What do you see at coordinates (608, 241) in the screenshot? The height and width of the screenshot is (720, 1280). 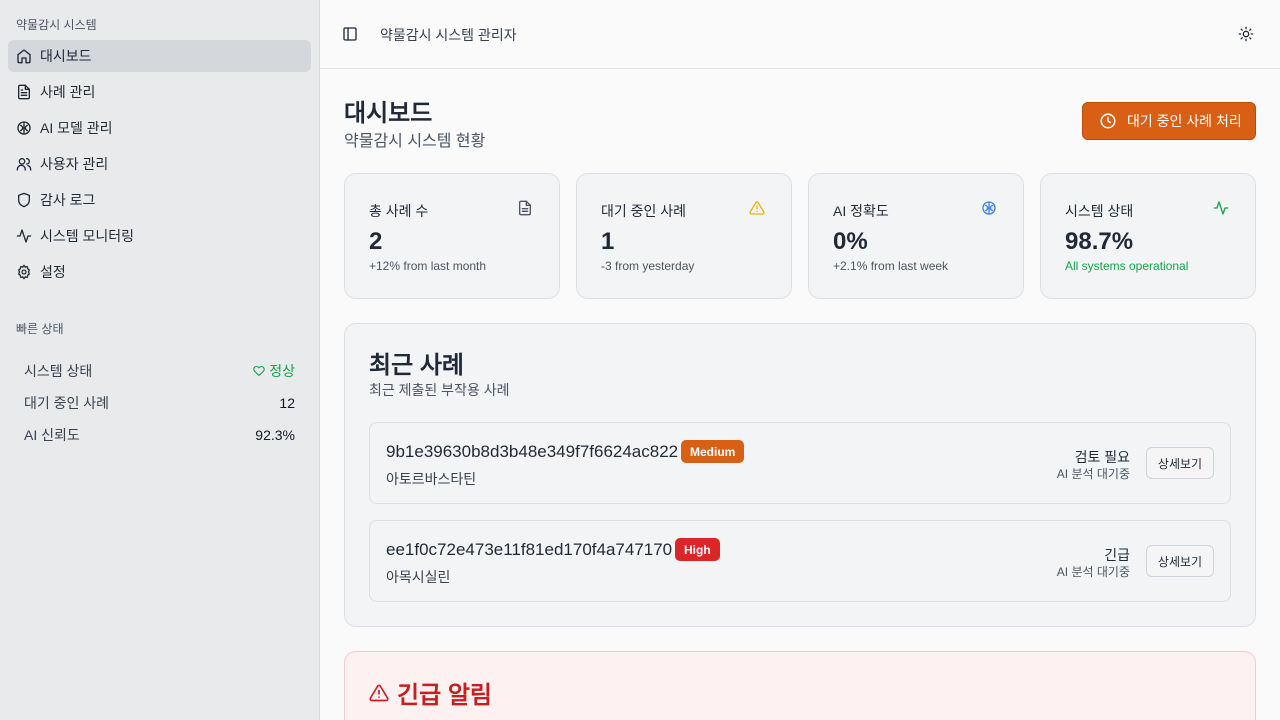 I see `stat-value: 1` at bounding box center [608, 241].